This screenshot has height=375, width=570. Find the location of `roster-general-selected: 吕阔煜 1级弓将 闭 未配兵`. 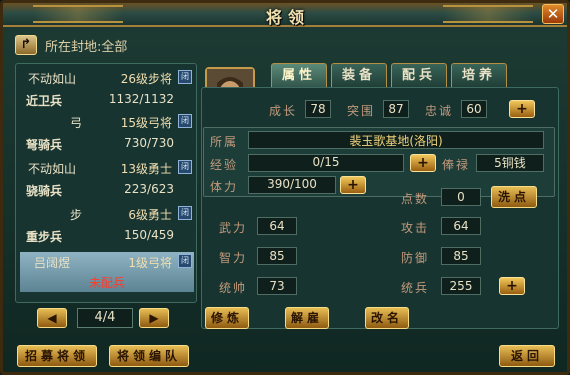

roster-general-selected: 吕阔煜 1级弓将 闭 未配兵 is located at coordinates (107, 272).